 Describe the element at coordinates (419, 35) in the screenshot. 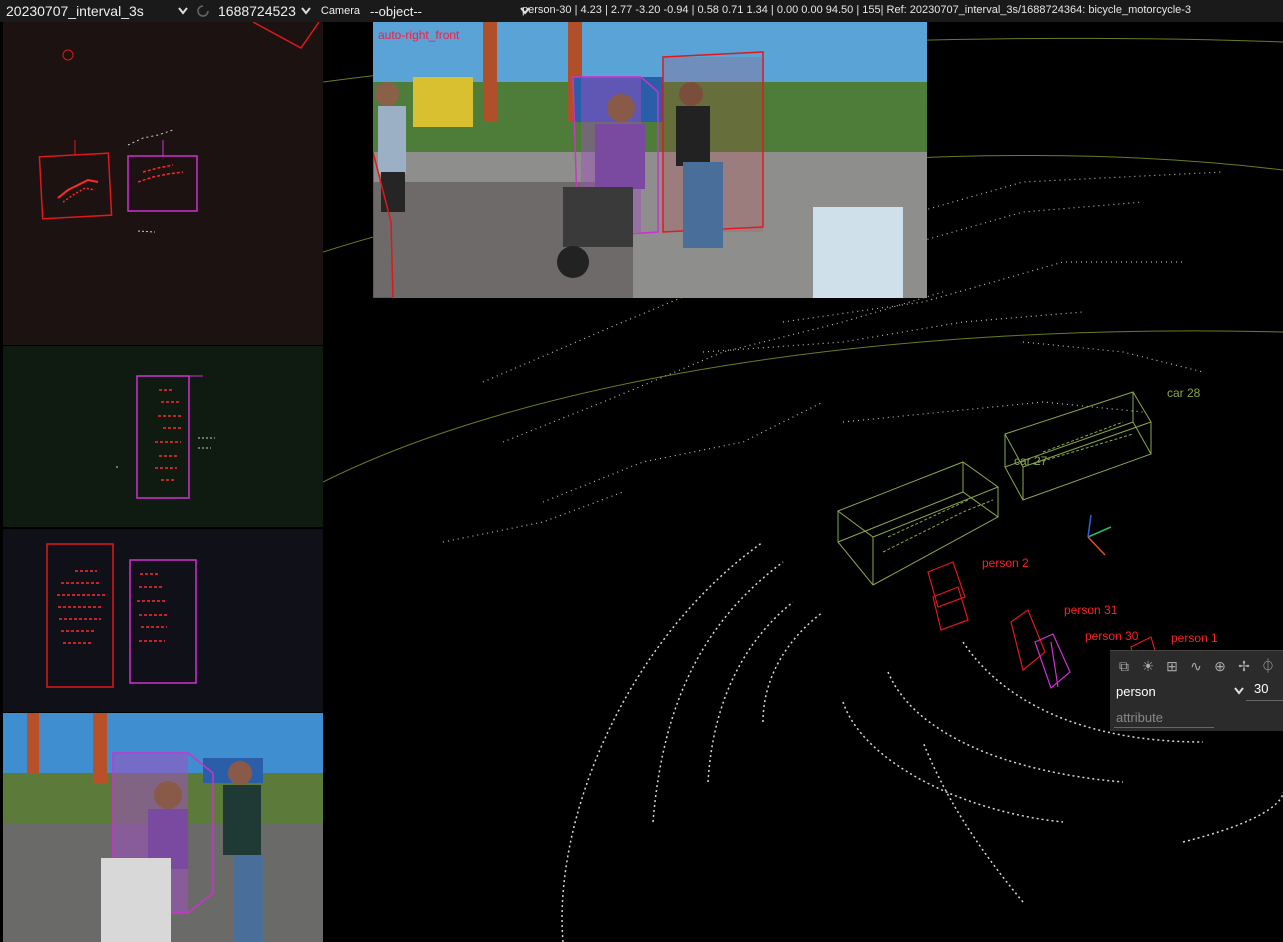

I see `camera-overlay-name: auto-right_front` at that location.